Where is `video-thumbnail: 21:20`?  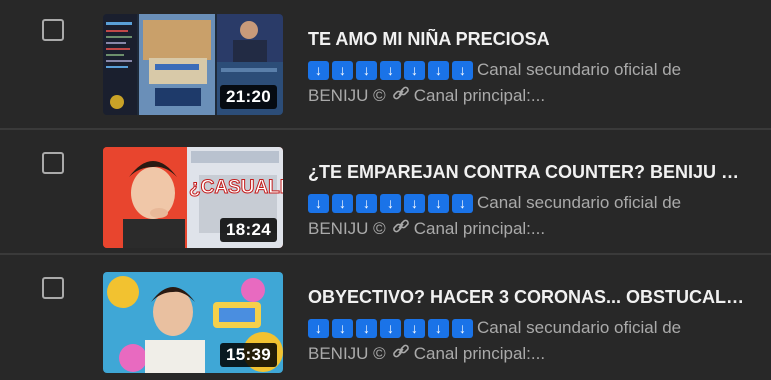 video-thumbnail: 21:20 is located at coordinates (193, 64).